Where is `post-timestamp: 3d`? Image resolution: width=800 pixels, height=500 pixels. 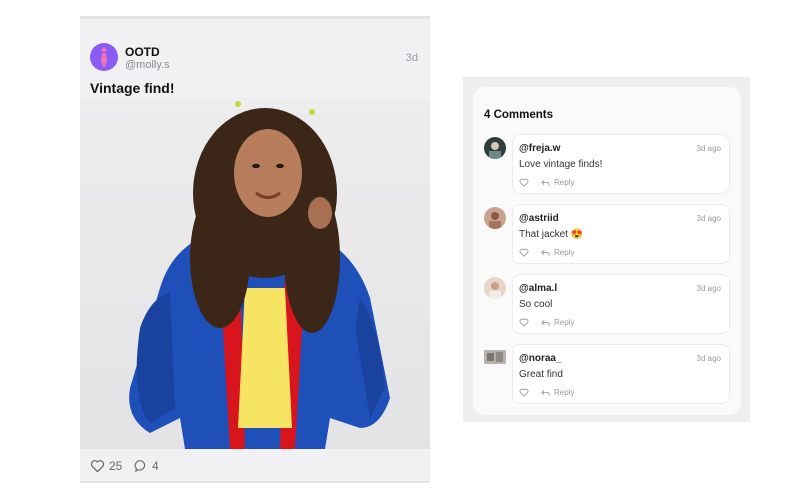
post-timestamp: 3d is located at coordinates (411, 58).